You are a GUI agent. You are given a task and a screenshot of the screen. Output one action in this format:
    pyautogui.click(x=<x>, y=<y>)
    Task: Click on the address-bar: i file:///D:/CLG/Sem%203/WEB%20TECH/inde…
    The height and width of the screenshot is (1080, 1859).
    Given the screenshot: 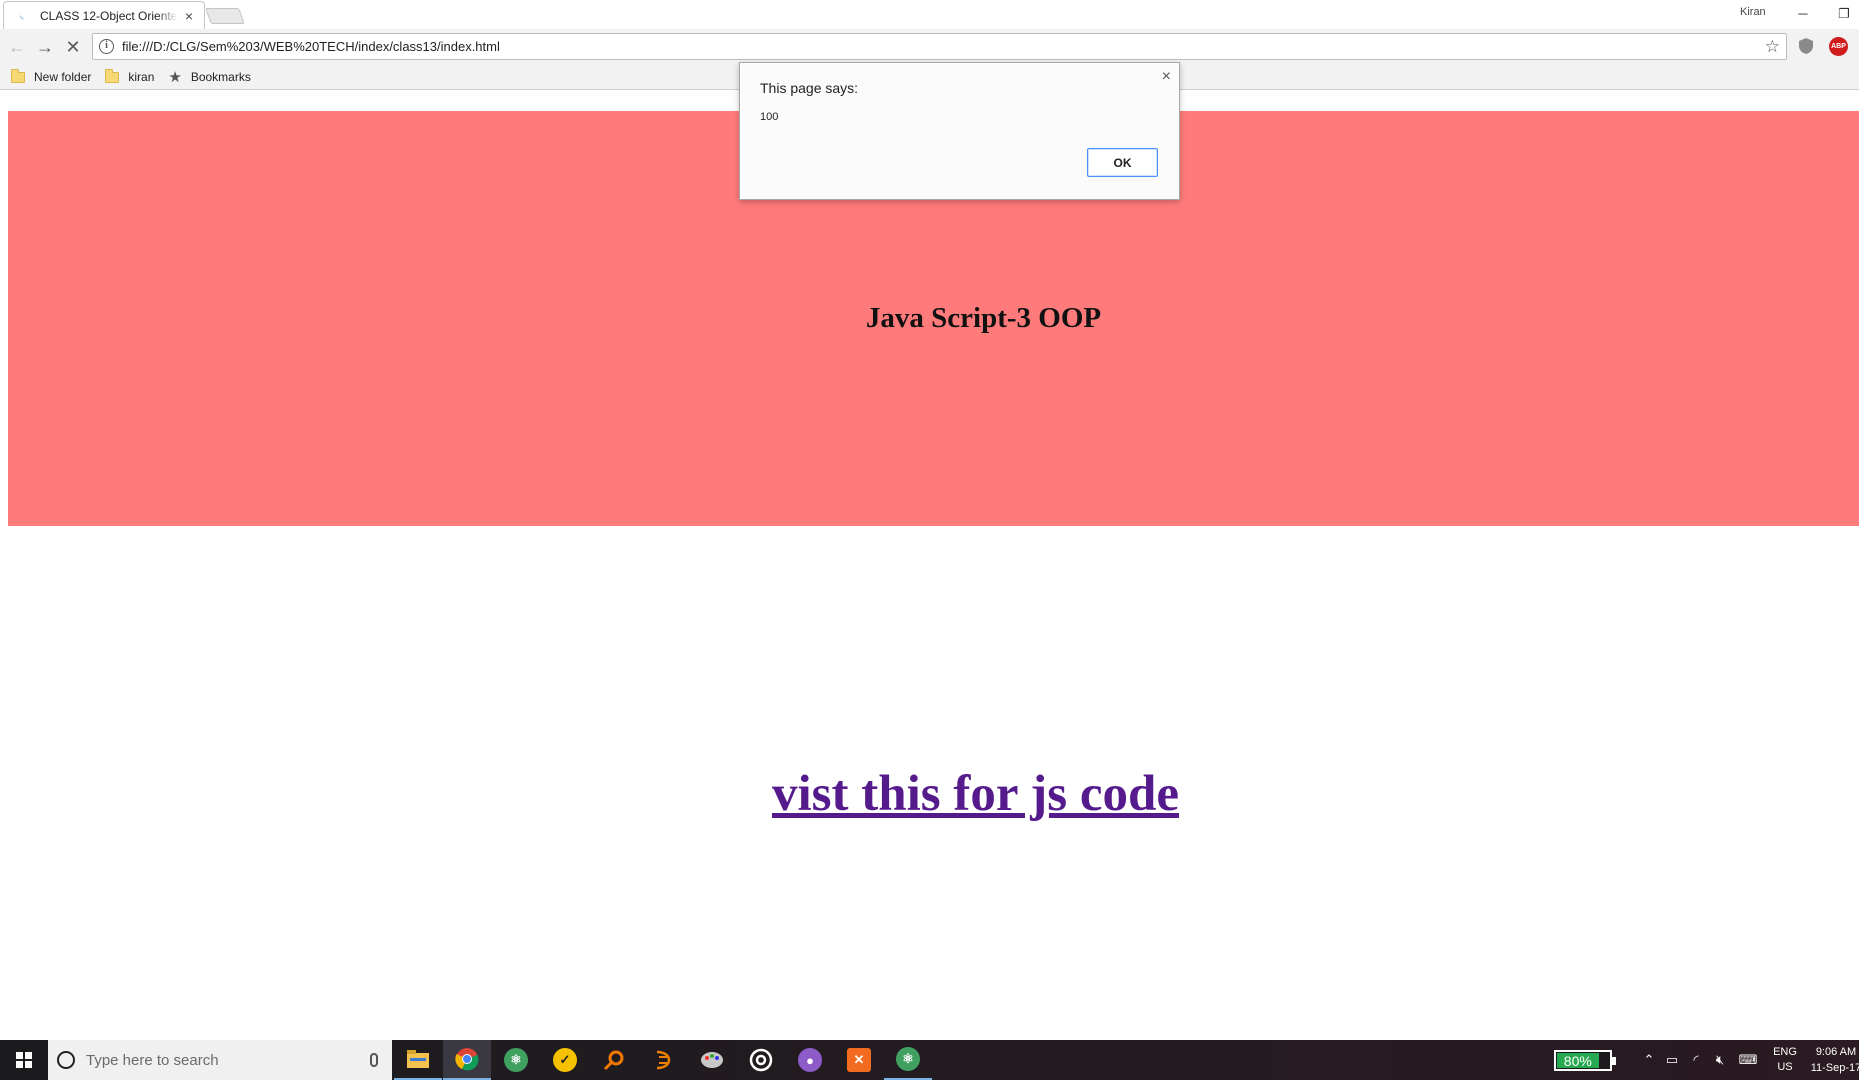 What is the action you would take?
    pyautogui.click(x=939, y=46)
    